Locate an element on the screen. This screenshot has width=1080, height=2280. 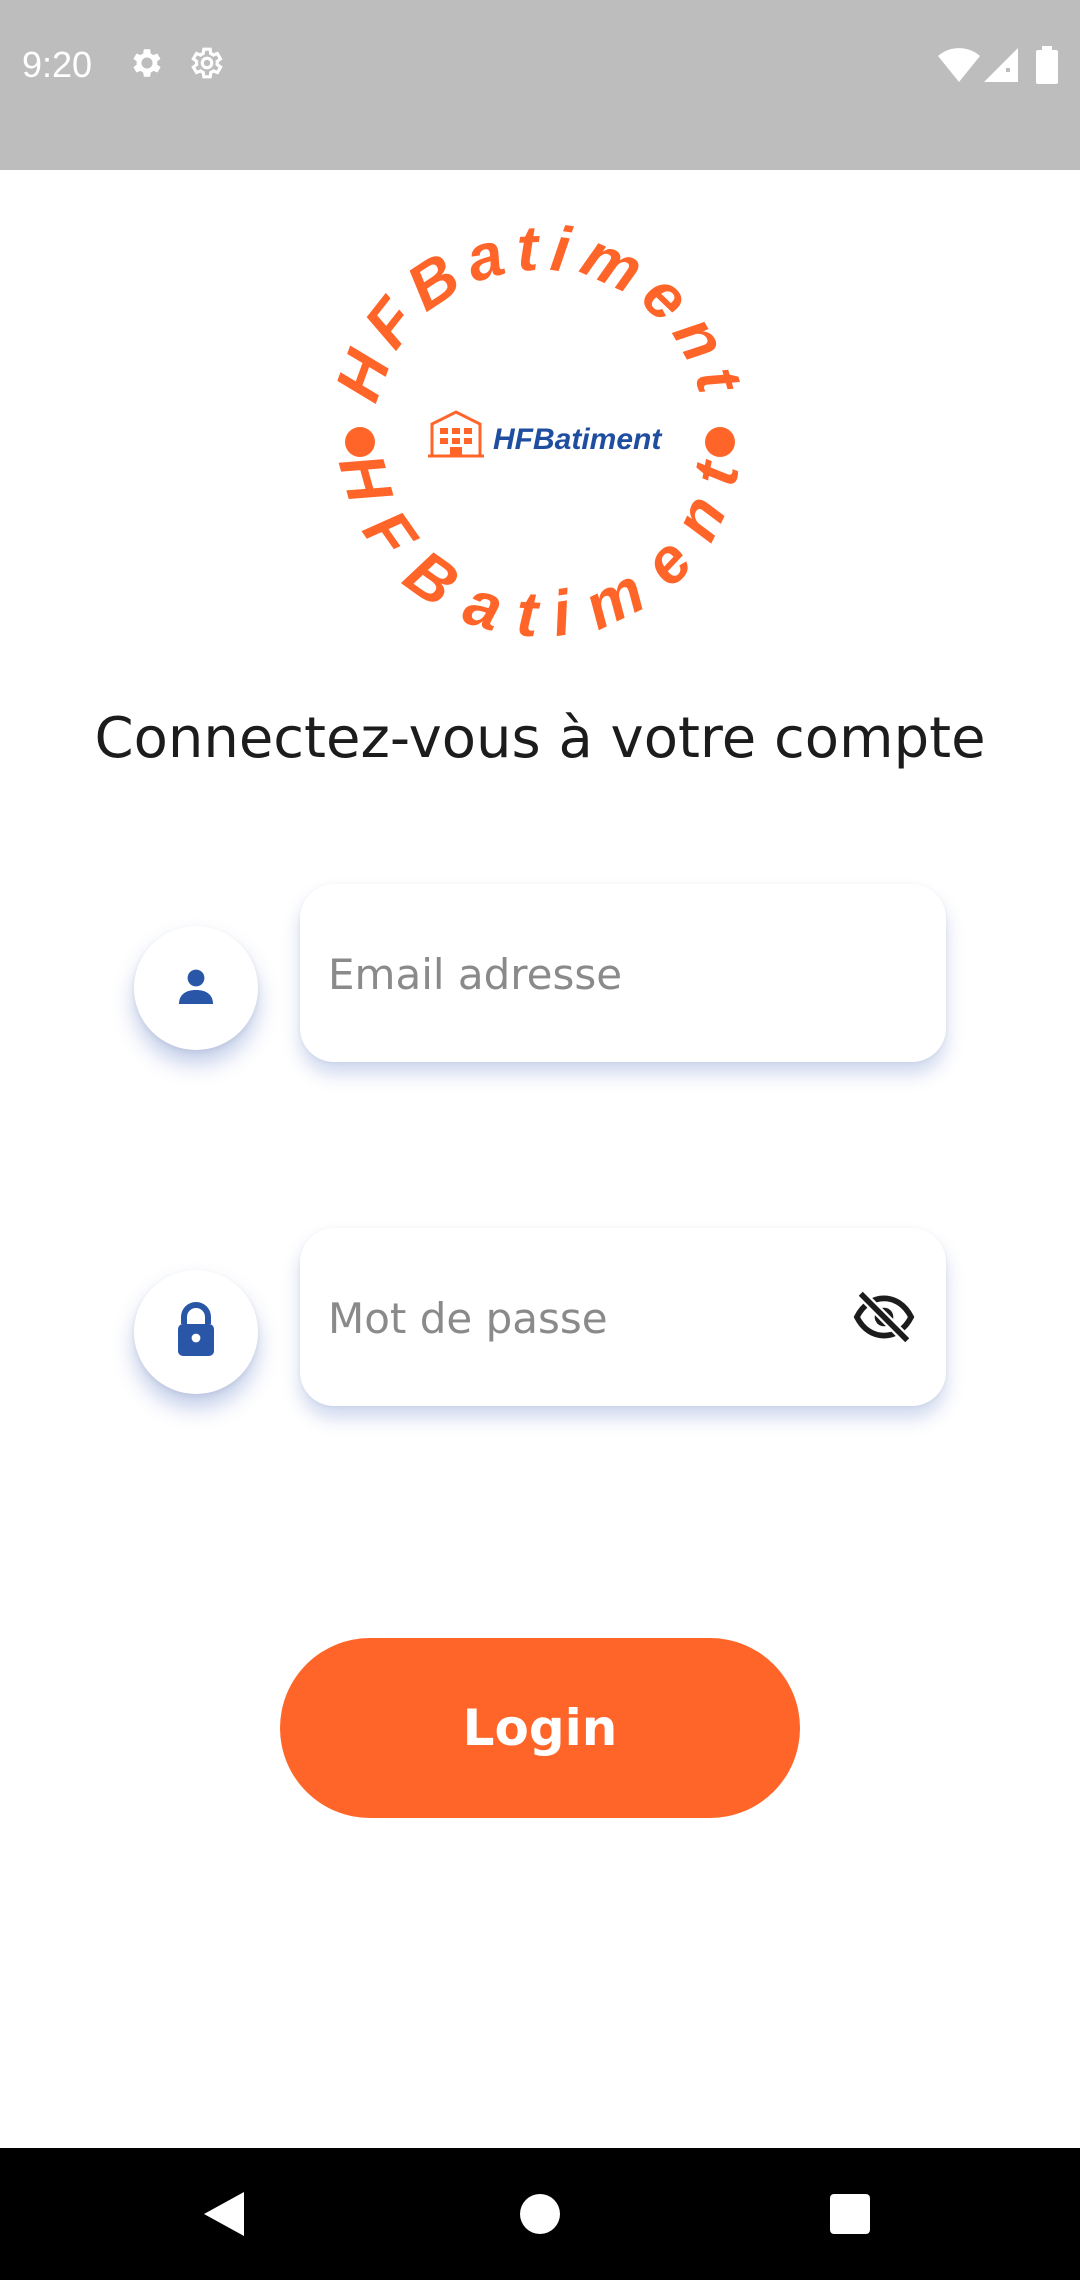
building-icon is located at coordinates (456, 434).